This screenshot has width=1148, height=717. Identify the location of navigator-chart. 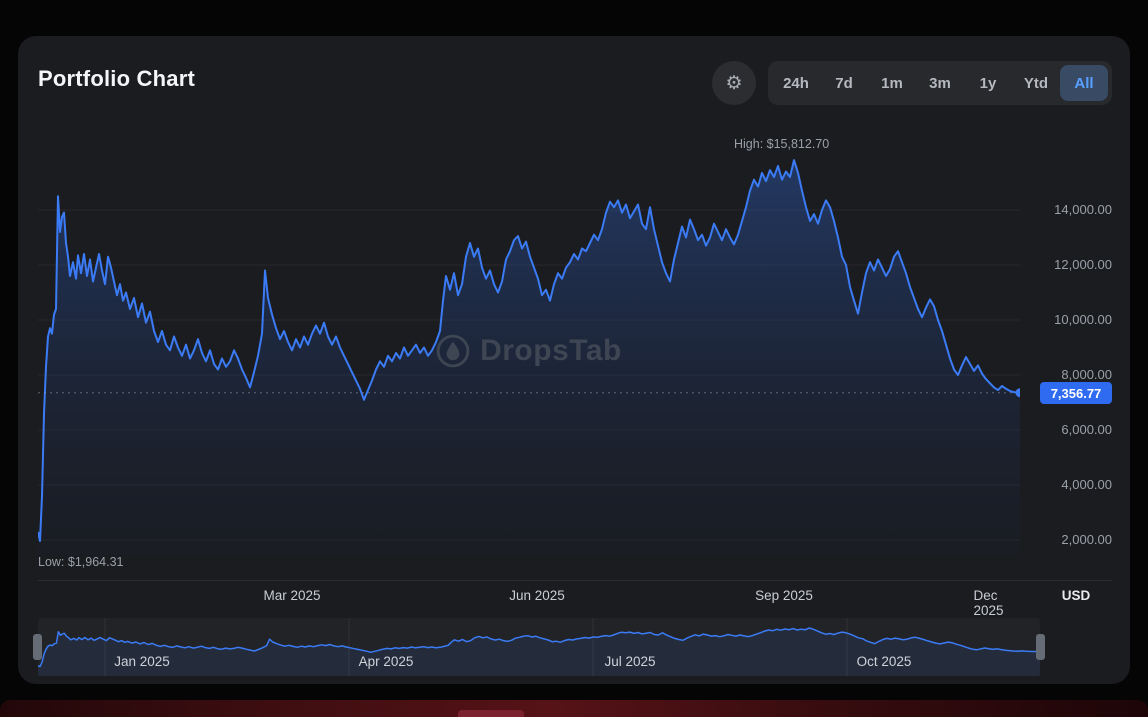
(539, 647).